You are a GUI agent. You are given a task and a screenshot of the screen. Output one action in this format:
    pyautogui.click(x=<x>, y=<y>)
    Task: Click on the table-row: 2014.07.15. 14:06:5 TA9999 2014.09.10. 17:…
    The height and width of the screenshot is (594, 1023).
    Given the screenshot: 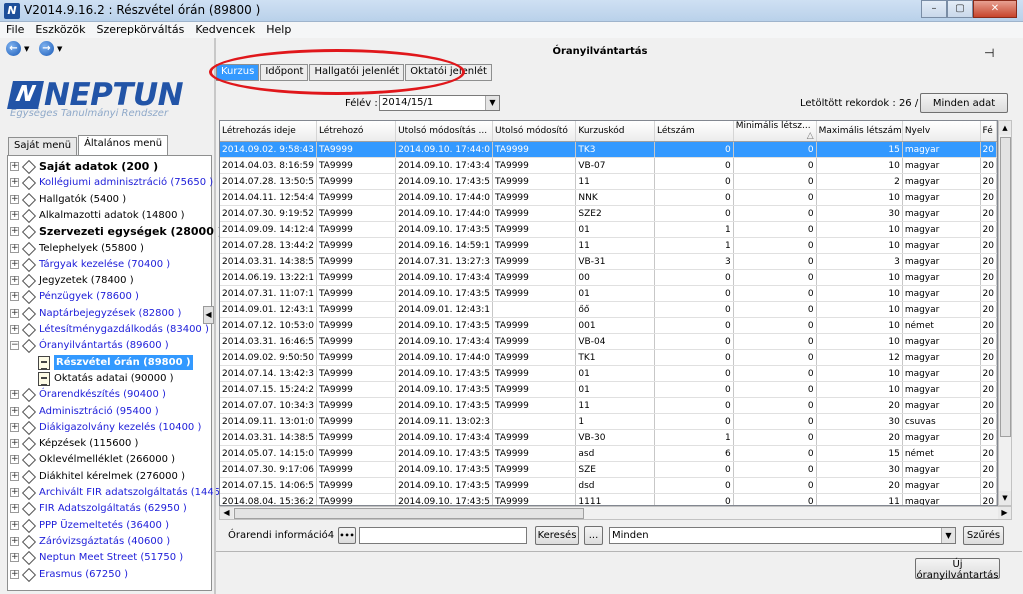 What is the action you would take?
    pyautogui.click(x=608, y=485)
    